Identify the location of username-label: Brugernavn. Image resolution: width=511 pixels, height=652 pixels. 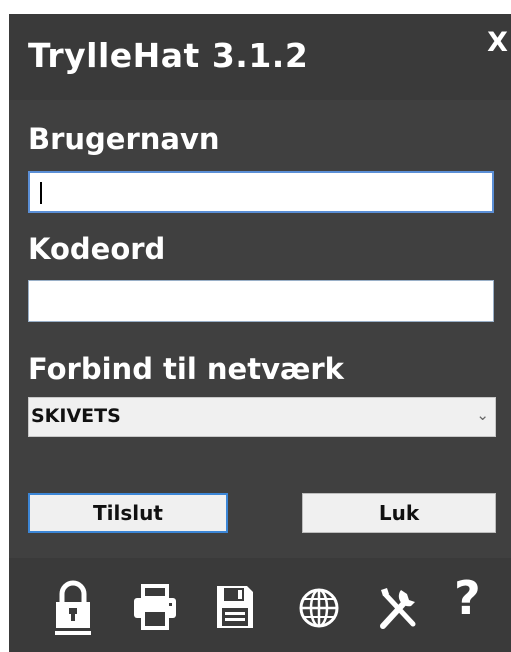
(124, 139).